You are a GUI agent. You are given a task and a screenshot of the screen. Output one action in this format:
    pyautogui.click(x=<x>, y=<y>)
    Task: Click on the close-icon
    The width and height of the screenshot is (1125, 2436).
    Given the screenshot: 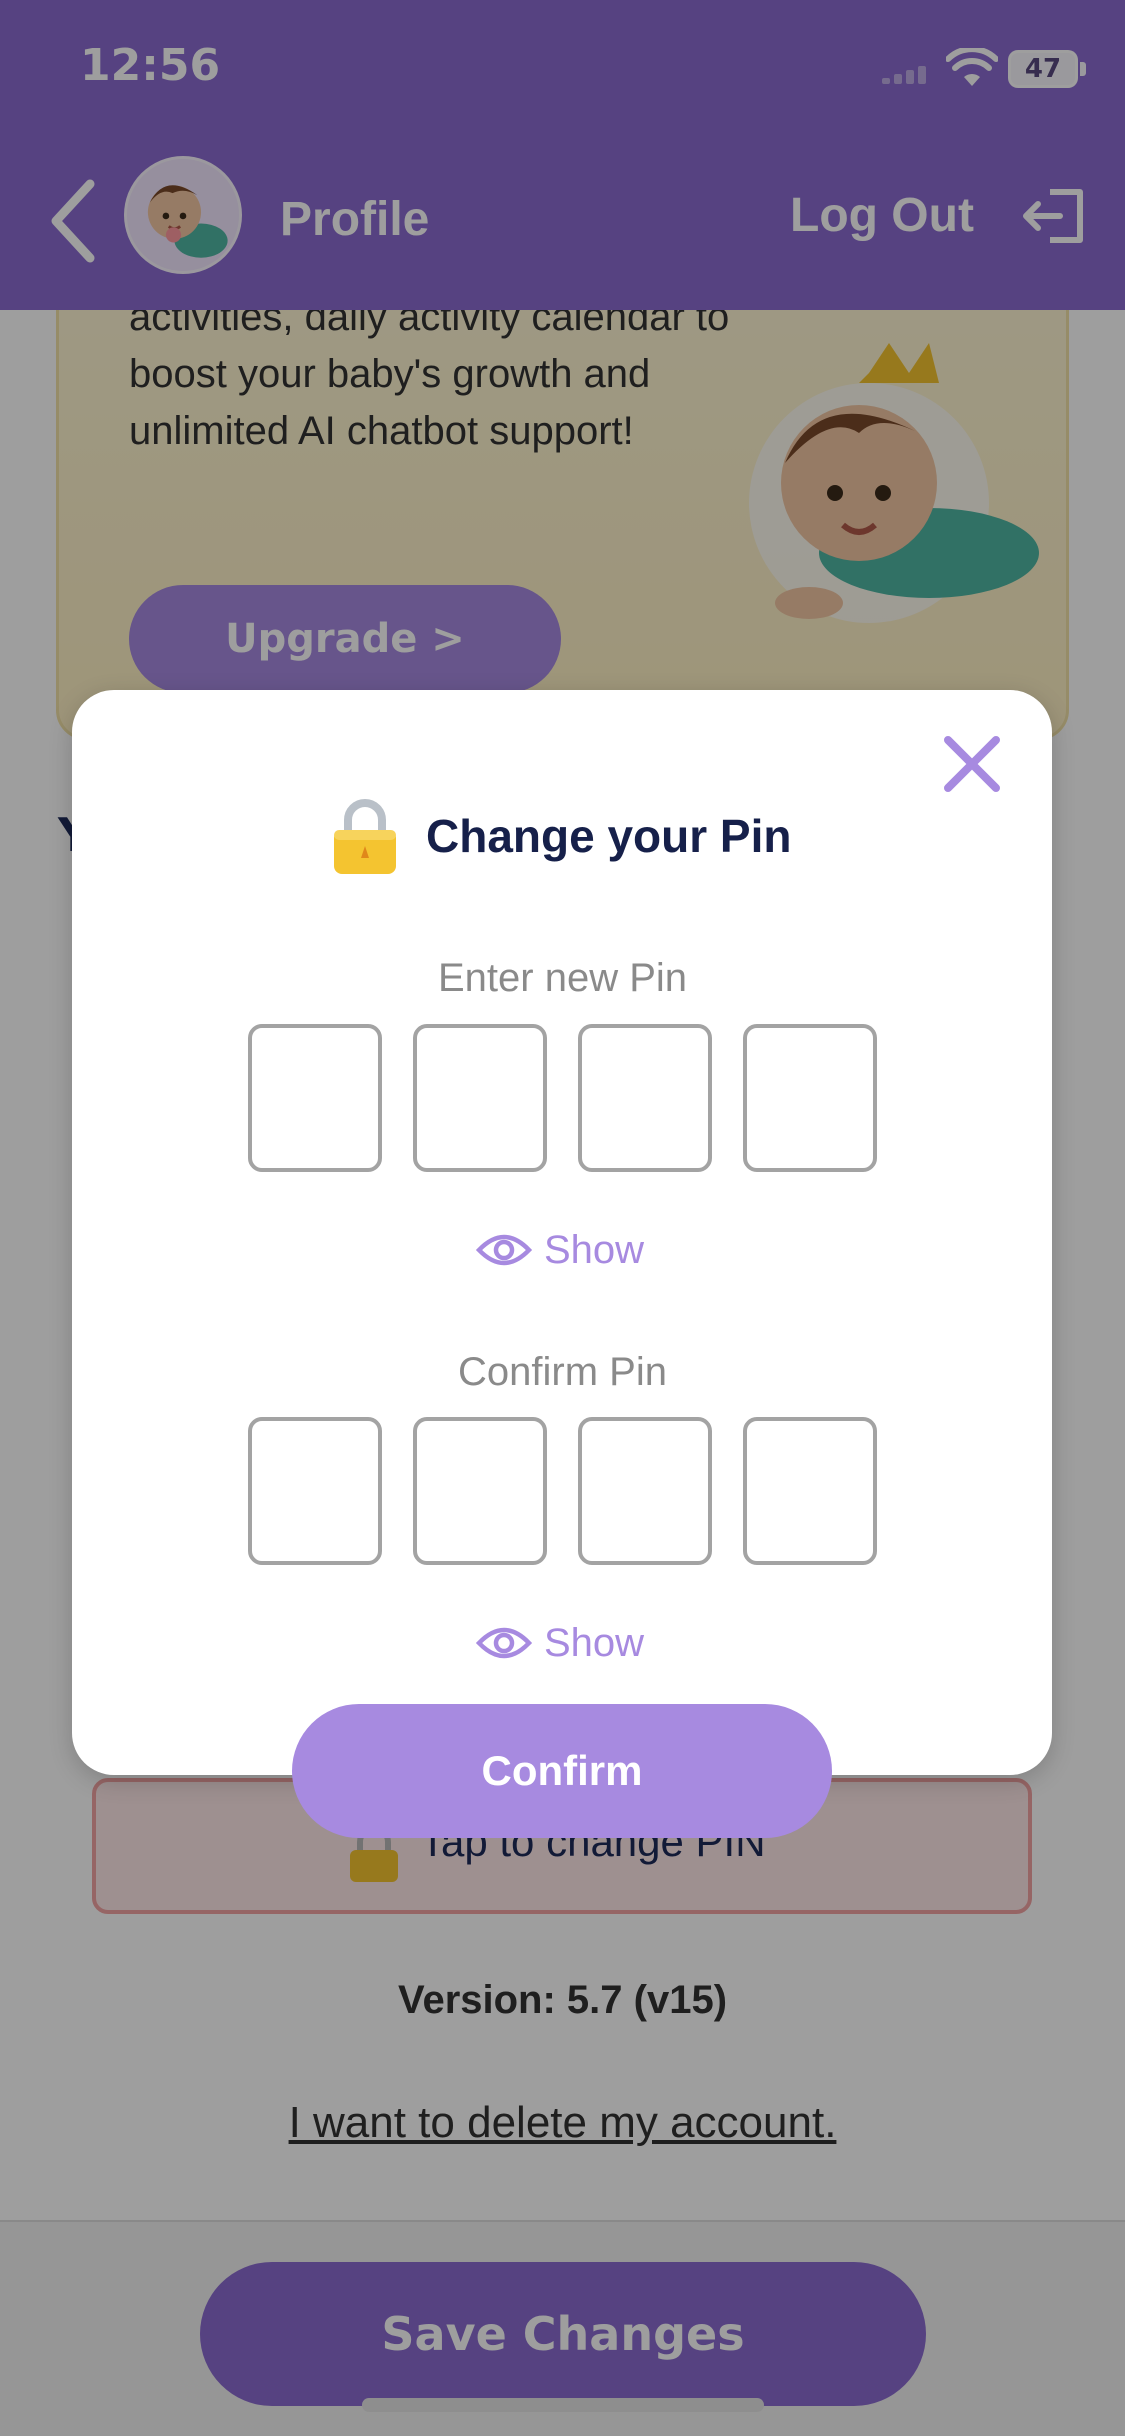 What is the action you would take?
    pyautogui.click(x=972, y=764)
    